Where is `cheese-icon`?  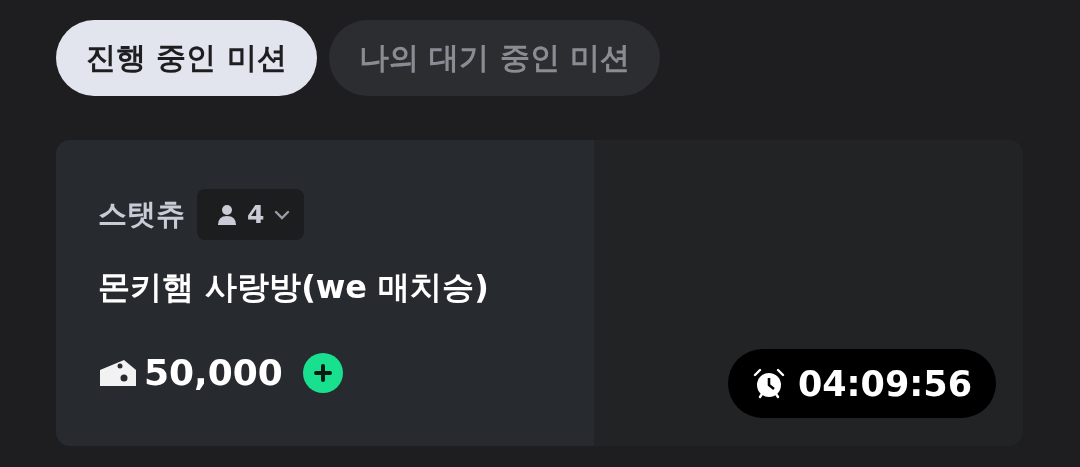
cheese-icon is located at coordinates (118, 372).